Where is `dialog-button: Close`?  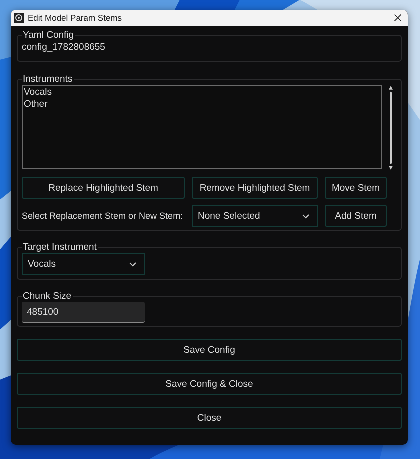
dialog-button: Close is located at coordinates (209, 418).